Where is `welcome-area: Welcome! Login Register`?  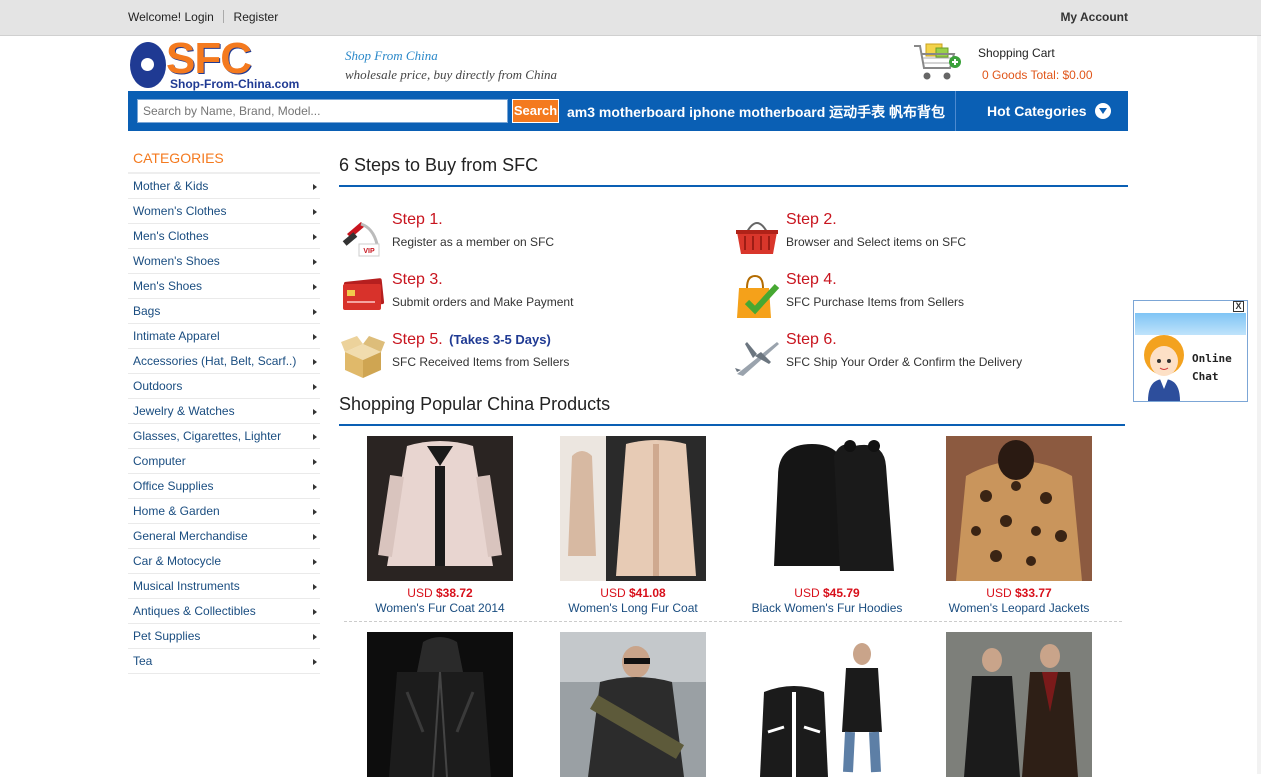
welcome-area: Welcome! Login Register is located at coordinates (203, 17).